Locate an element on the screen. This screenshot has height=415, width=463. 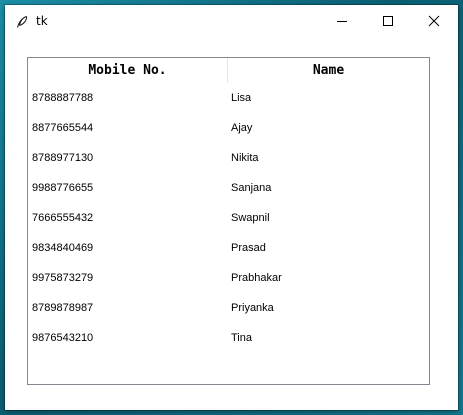
table-row: 7666555432 Swapnil is located at coordinates (228, 218).